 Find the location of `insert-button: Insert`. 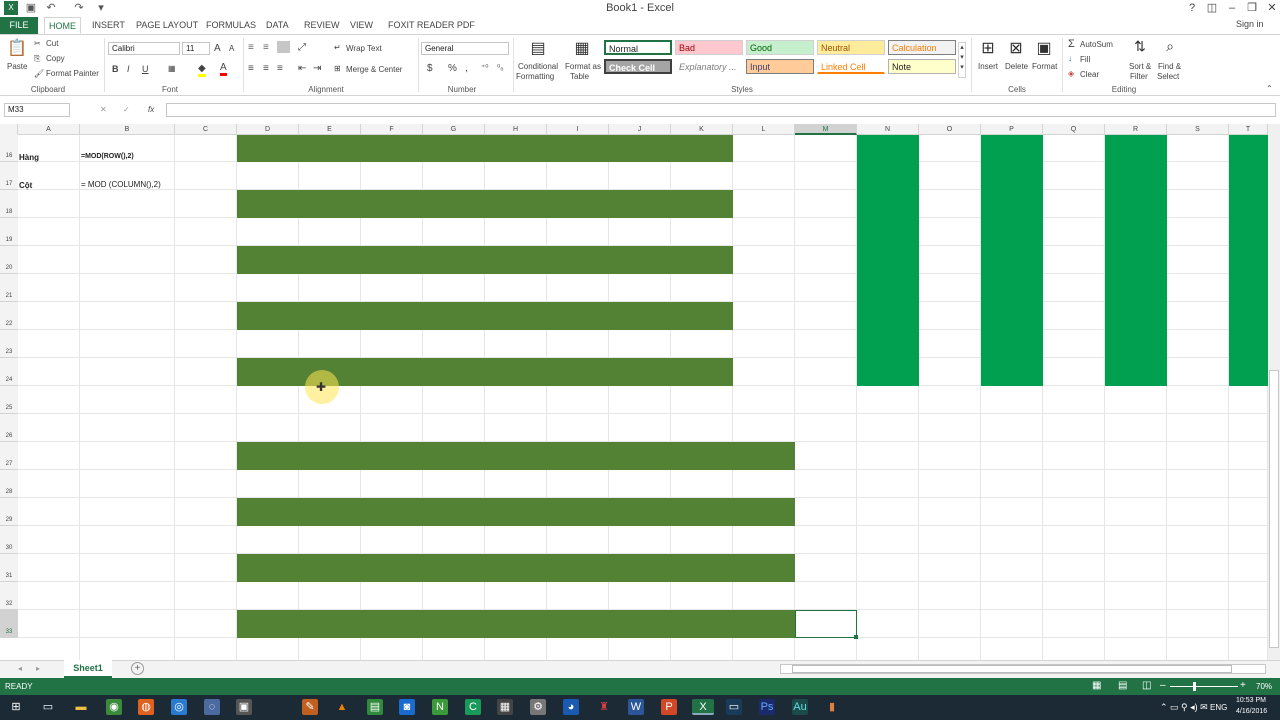

insert-button: Insert is located at coordinates (988, 66).